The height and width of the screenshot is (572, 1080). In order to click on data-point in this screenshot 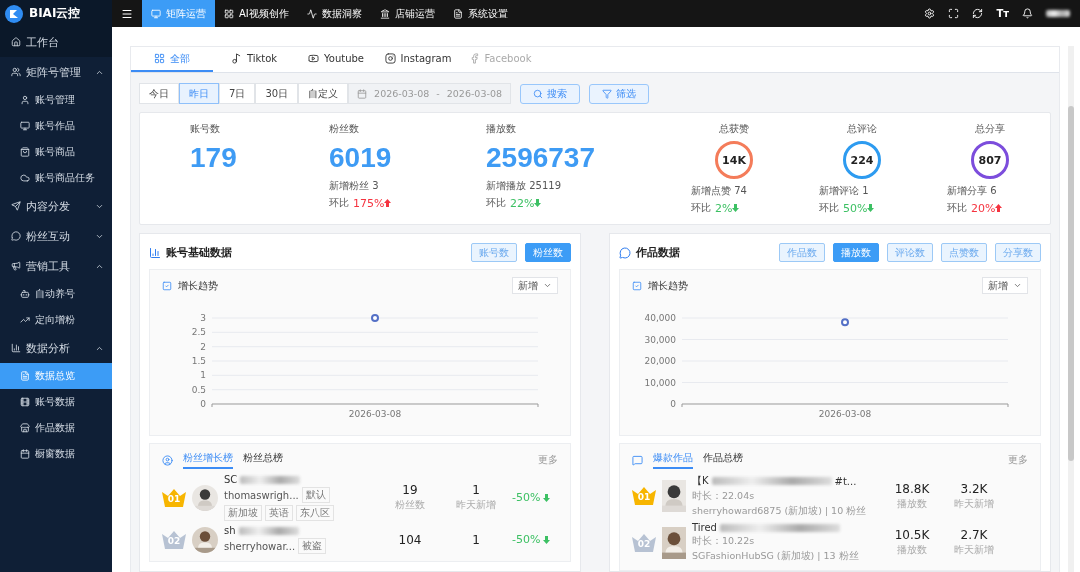, I will do `click(375, 318)`.